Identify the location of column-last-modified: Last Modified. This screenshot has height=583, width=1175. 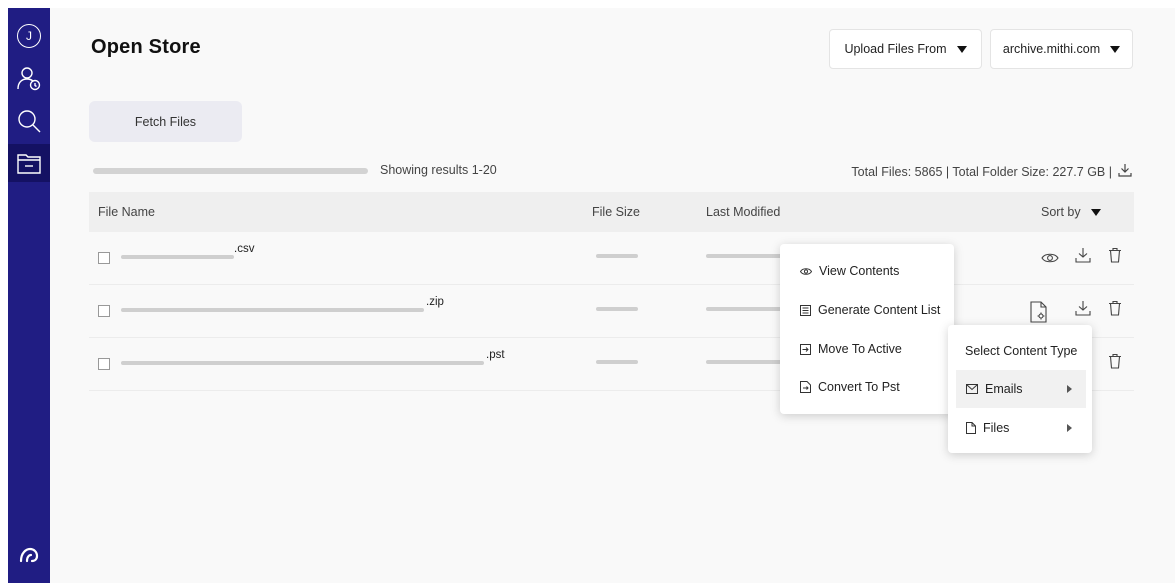
(743, 212).